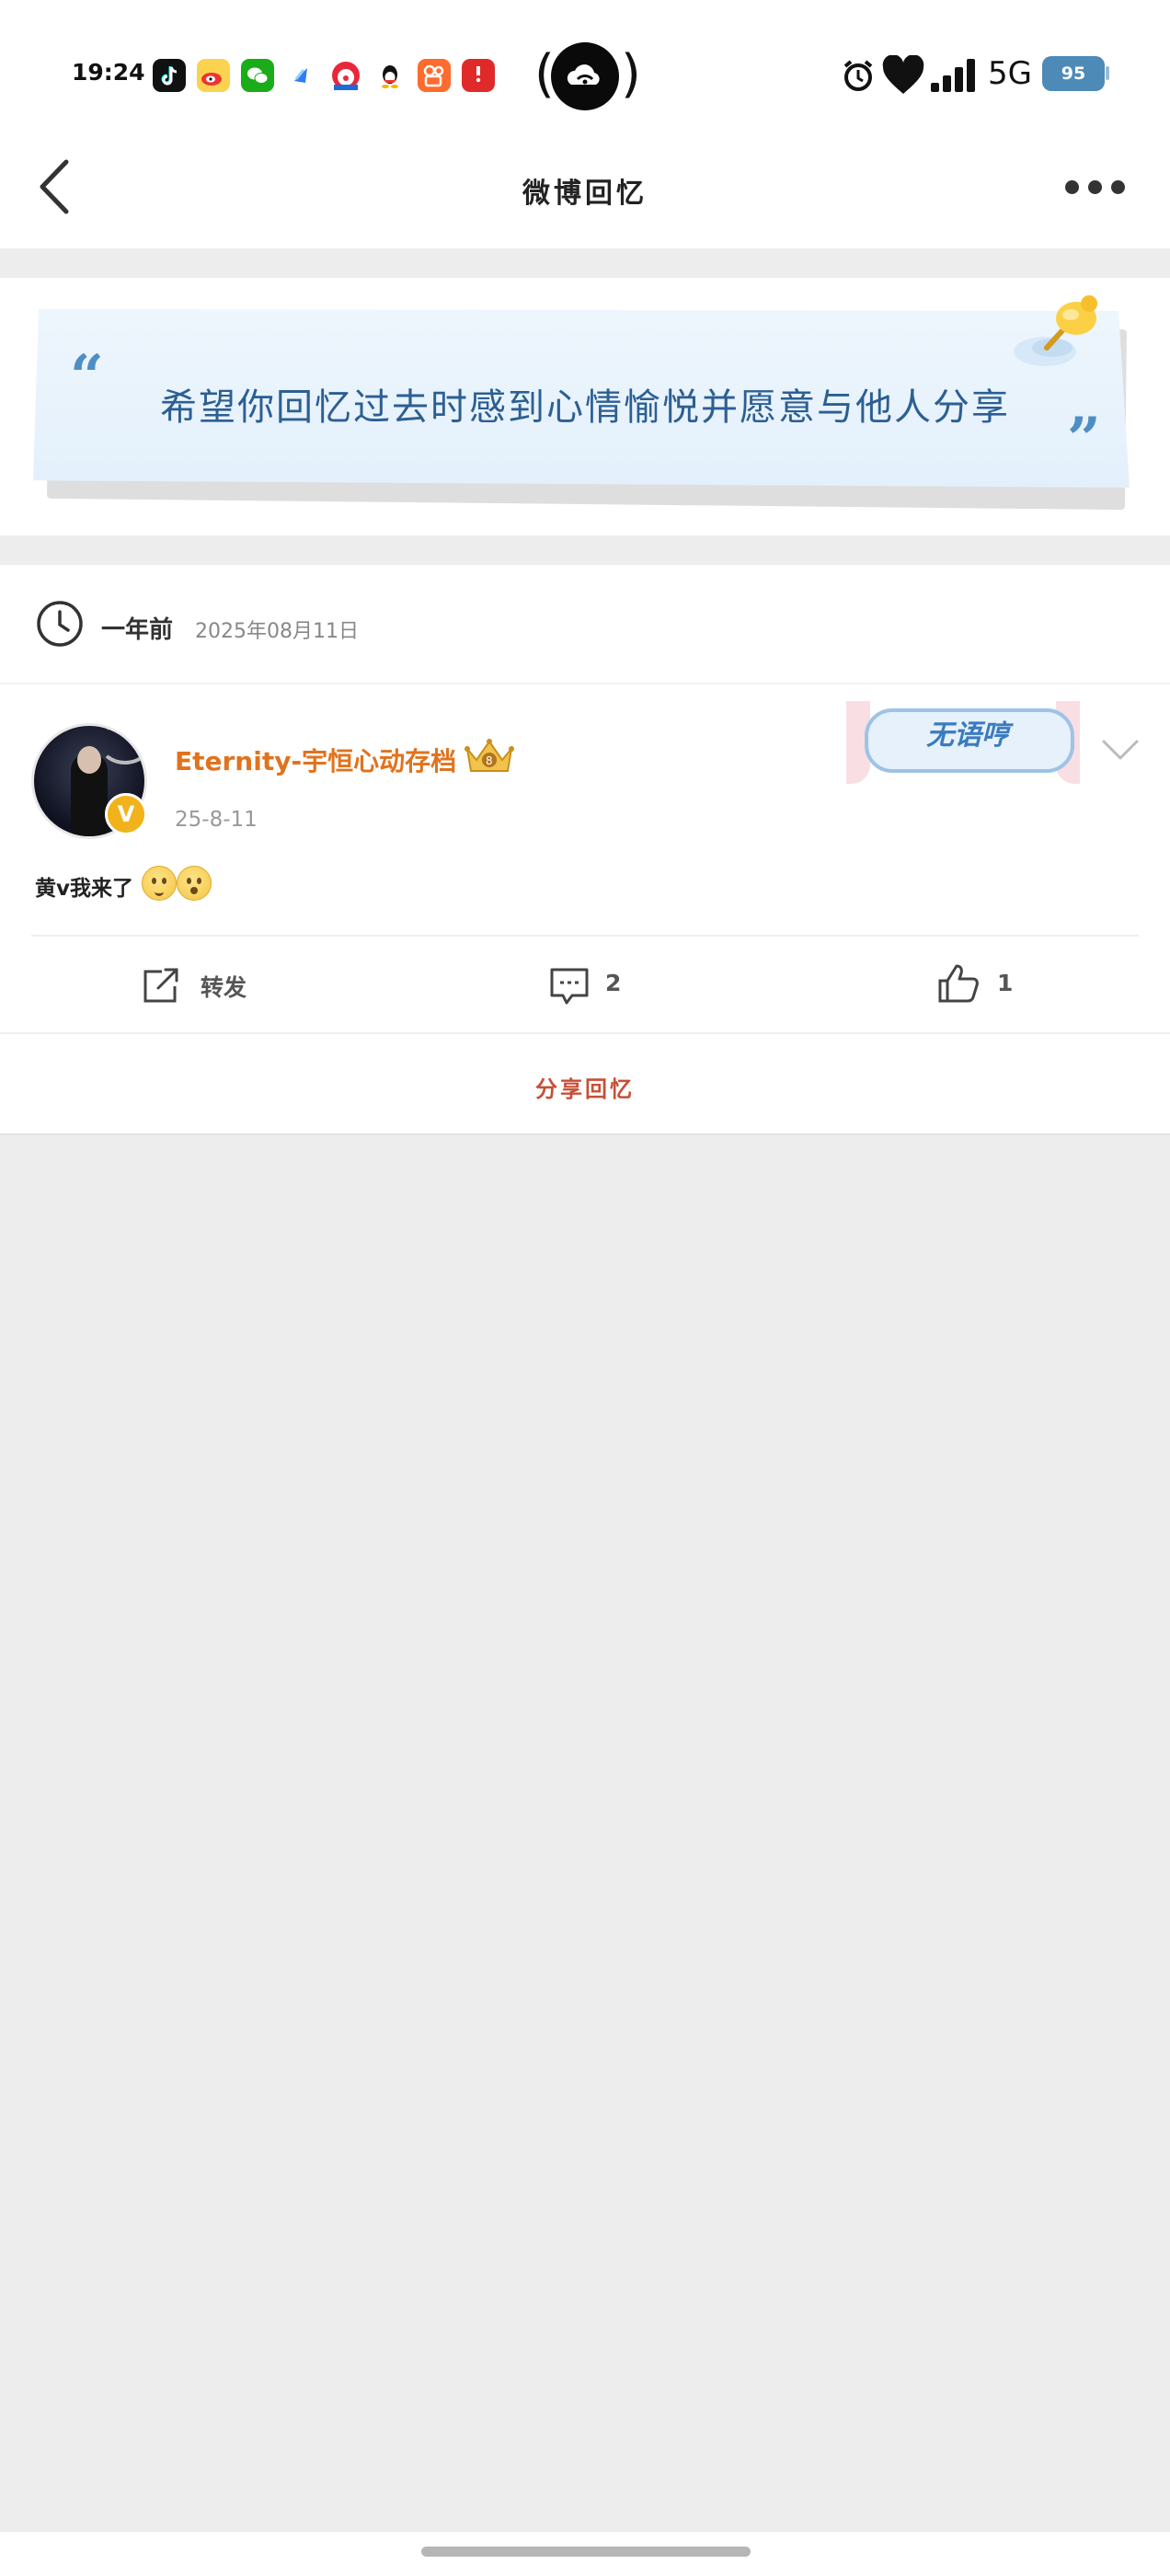 Image resolution: width=1170 pixels, height=2576 pixels. What do you see at coordinates (586, 2552) in the screenshot?
I see `home-indicator` at bounding box center [586, 2552].